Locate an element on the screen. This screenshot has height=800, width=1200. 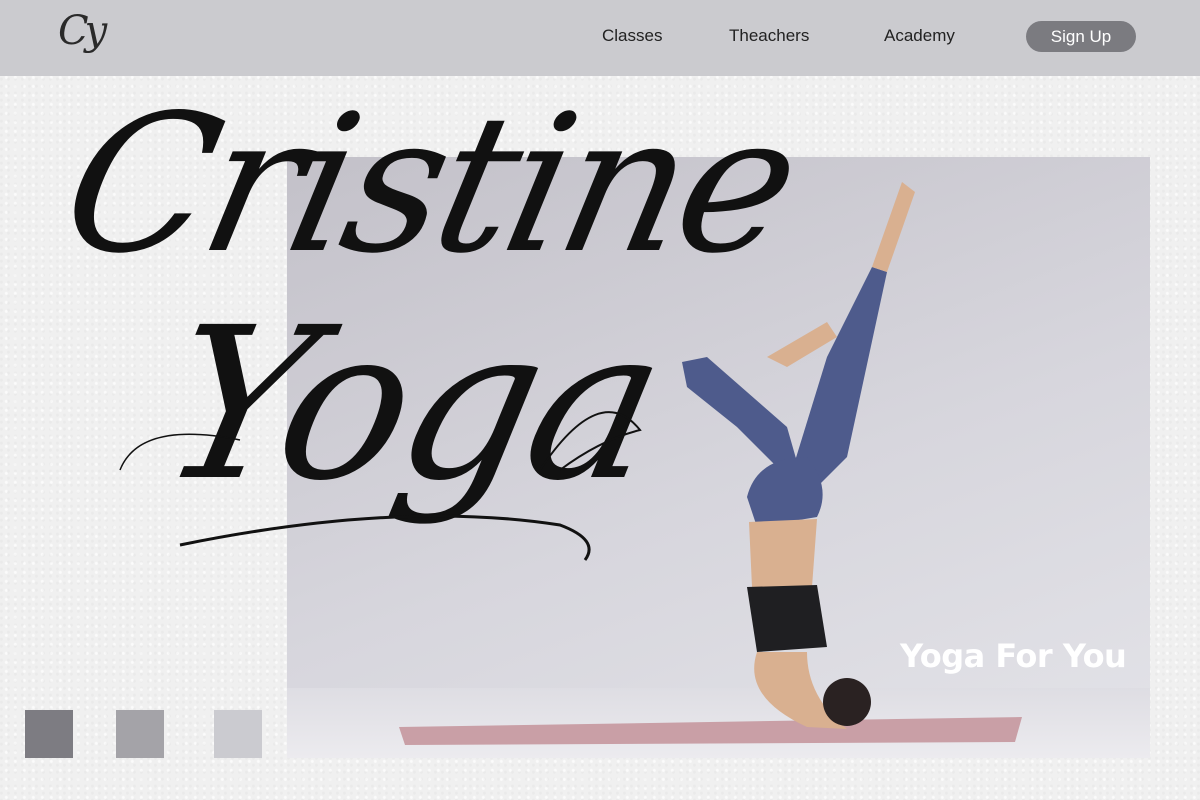
nav-link-classes: Classes is located at coordinates (632, 36).